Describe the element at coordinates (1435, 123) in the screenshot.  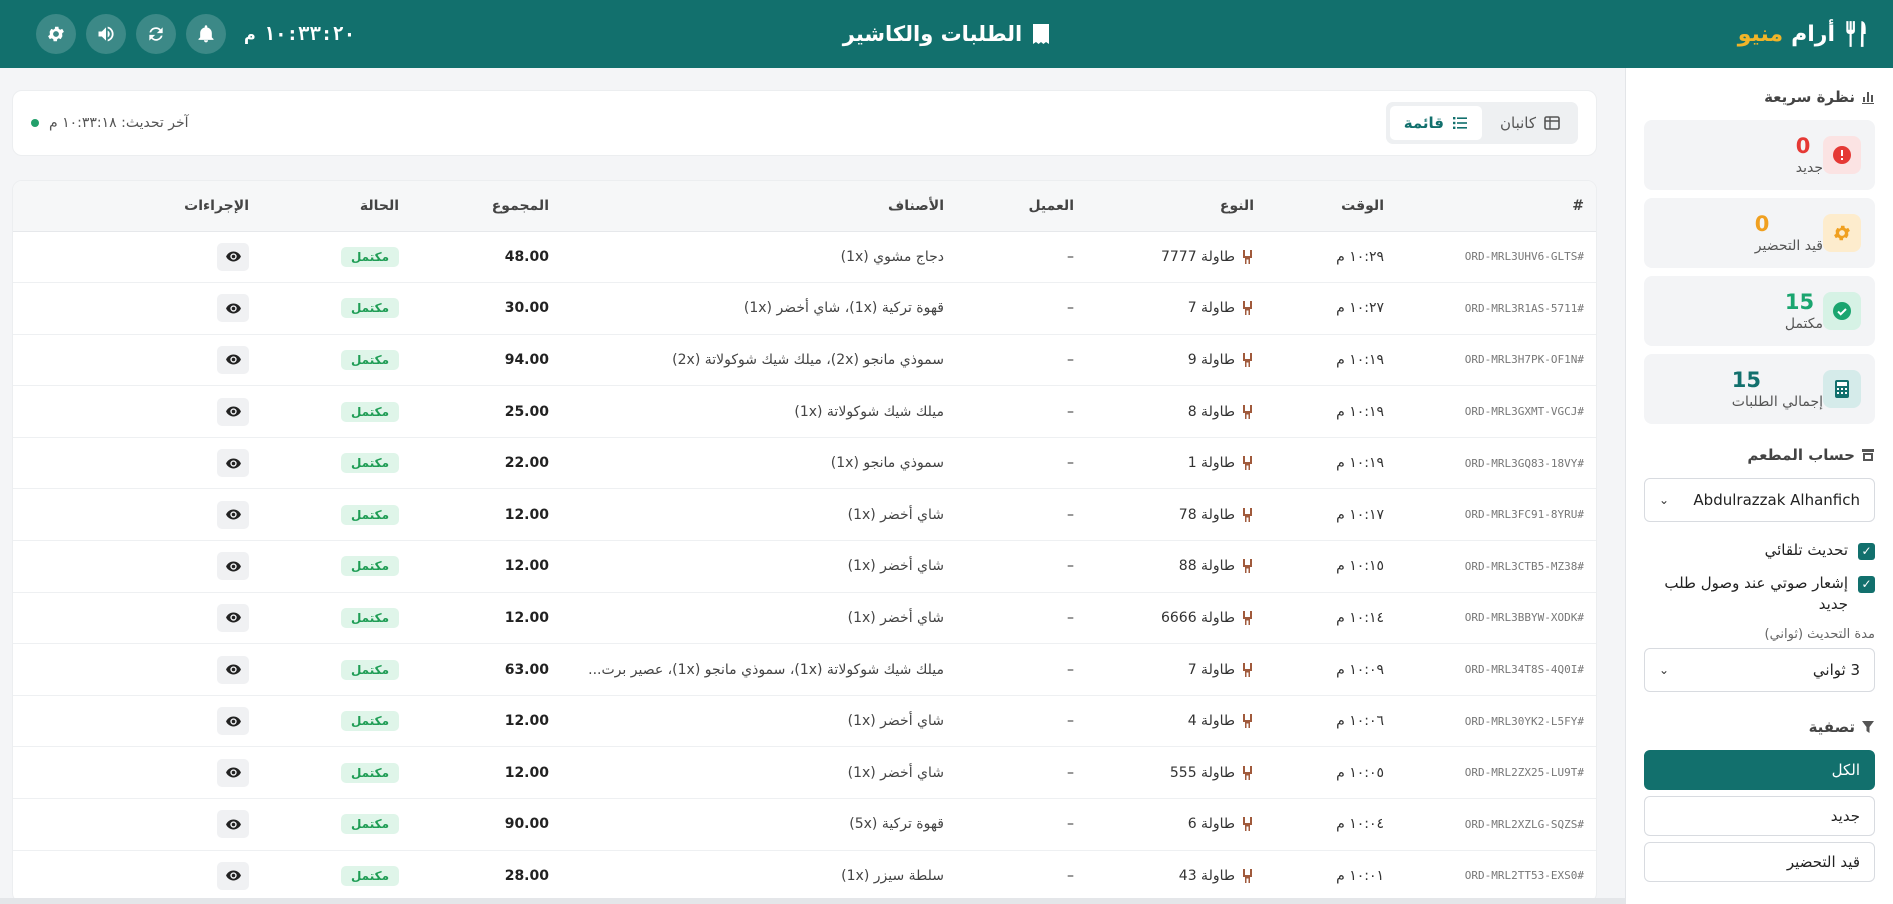
I see `list-view-button: قائمة` at that location.